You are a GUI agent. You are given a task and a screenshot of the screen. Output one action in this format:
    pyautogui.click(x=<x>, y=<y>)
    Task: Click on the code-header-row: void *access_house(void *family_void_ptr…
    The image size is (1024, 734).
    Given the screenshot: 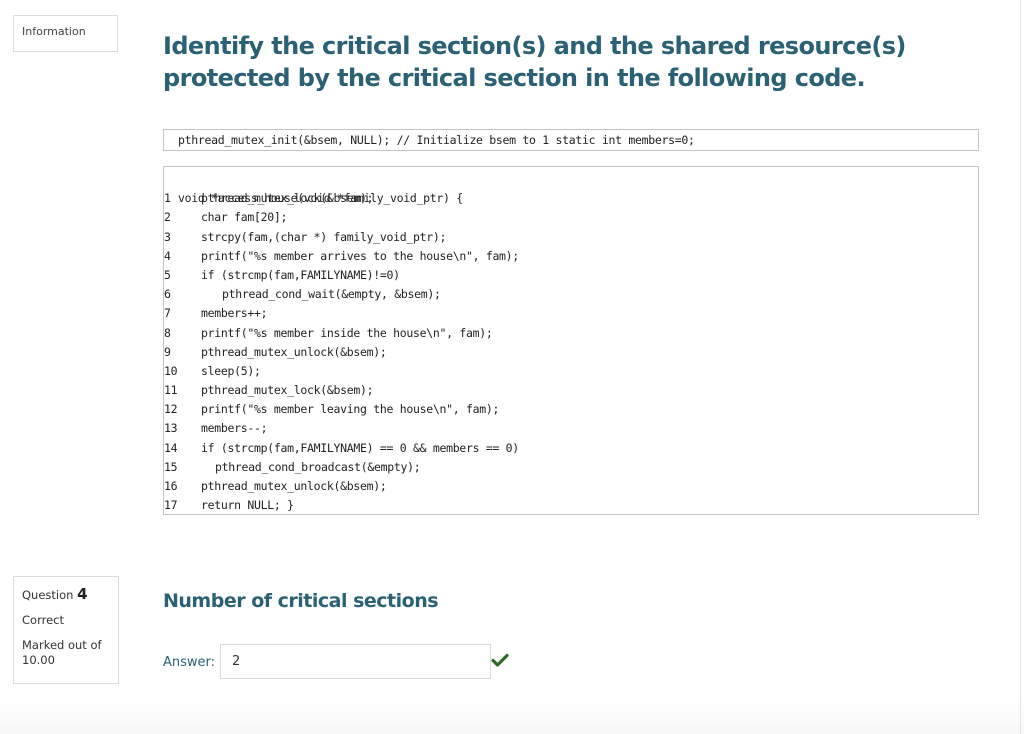 What is the action you would take?
    pyautogui.click(x=571, y=187)
    